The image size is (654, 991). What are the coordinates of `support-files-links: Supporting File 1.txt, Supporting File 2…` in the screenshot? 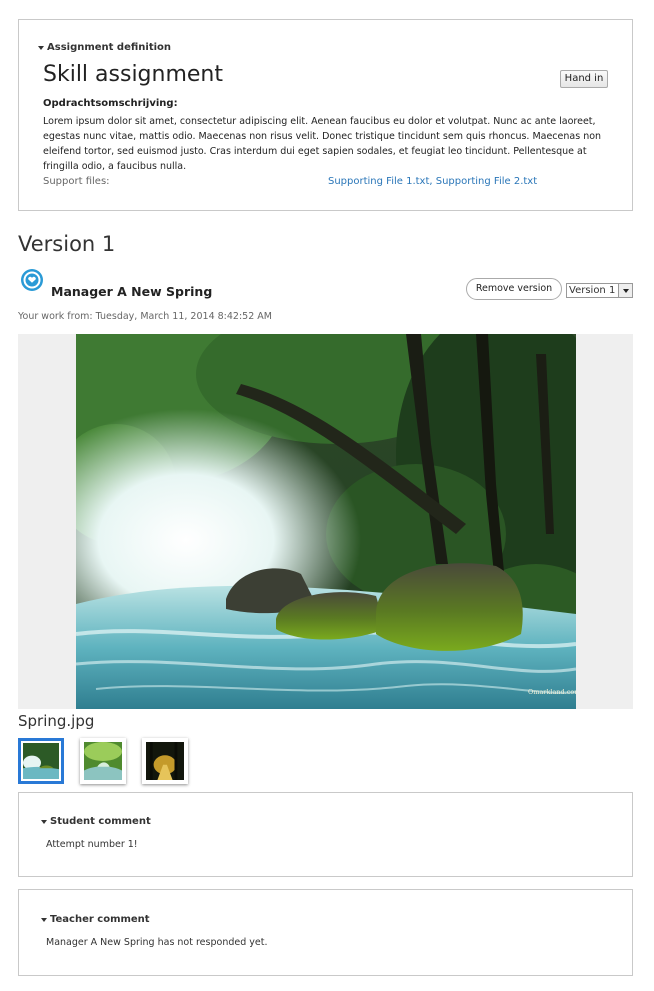 It's located at (432, 181).